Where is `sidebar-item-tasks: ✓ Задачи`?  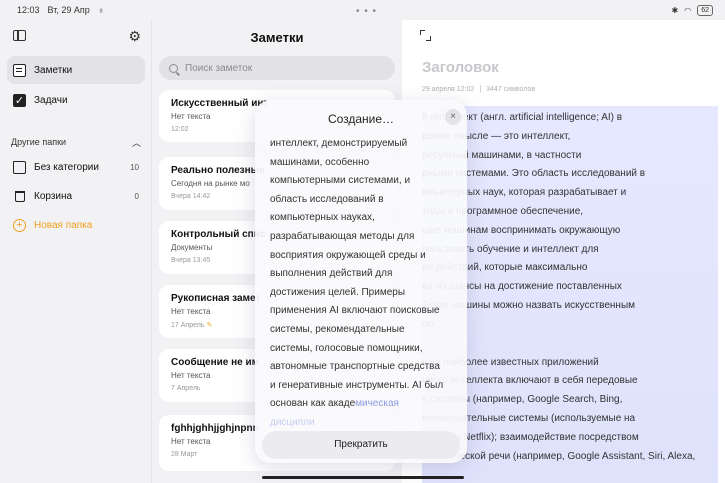
sidebar-item-tasks: ✓ Задачи is located at coordinates (76, 100).